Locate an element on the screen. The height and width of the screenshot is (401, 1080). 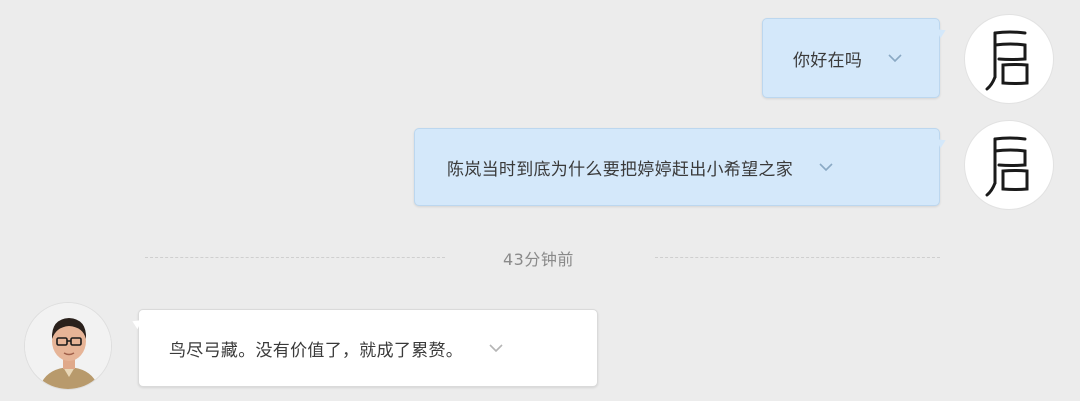
message-bubble-outgoing: 陈岚当时到底为什么要把婷婷赶出小希望之家 is located at coordinates (677, 167).